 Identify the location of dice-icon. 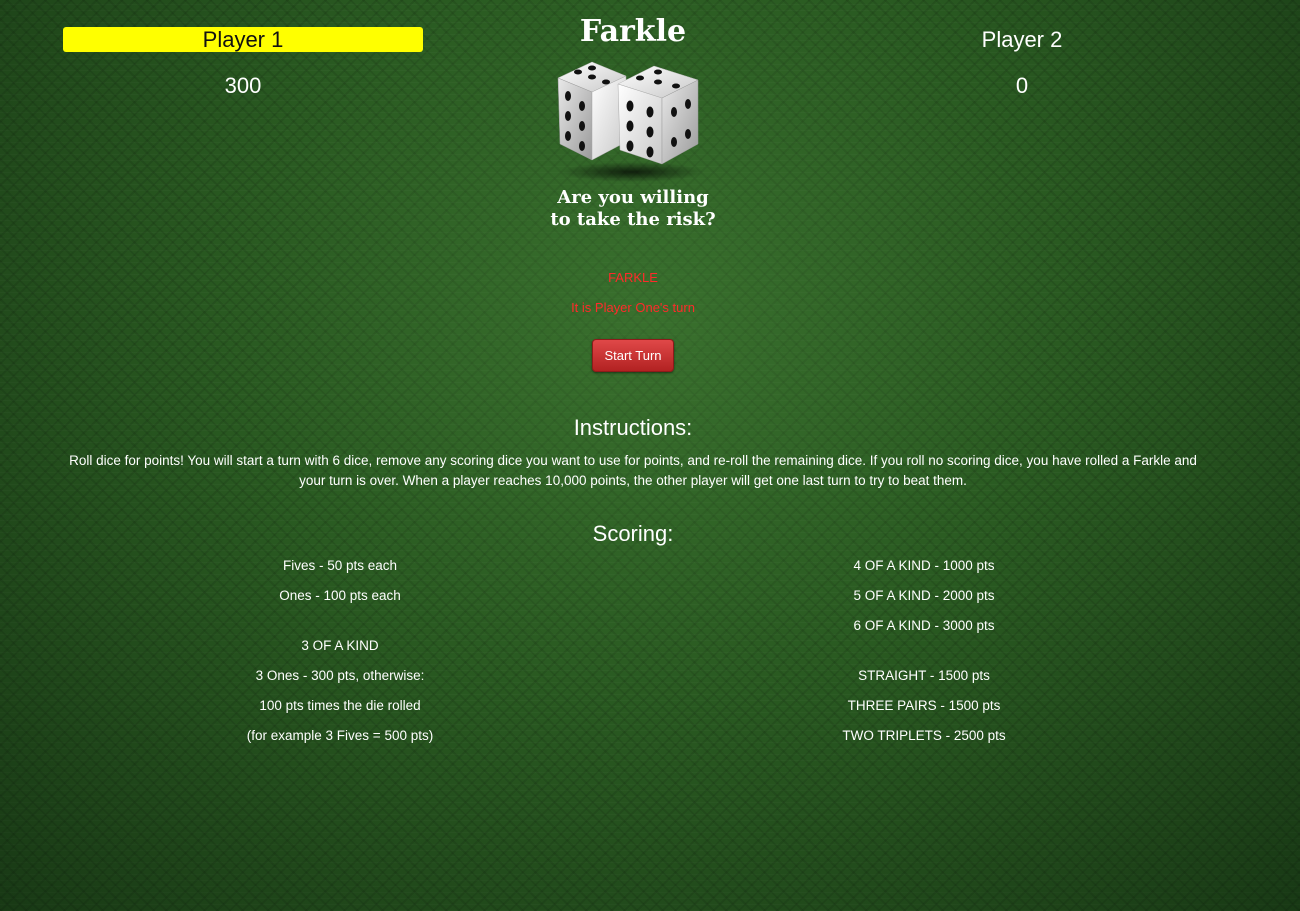
(630, 121).